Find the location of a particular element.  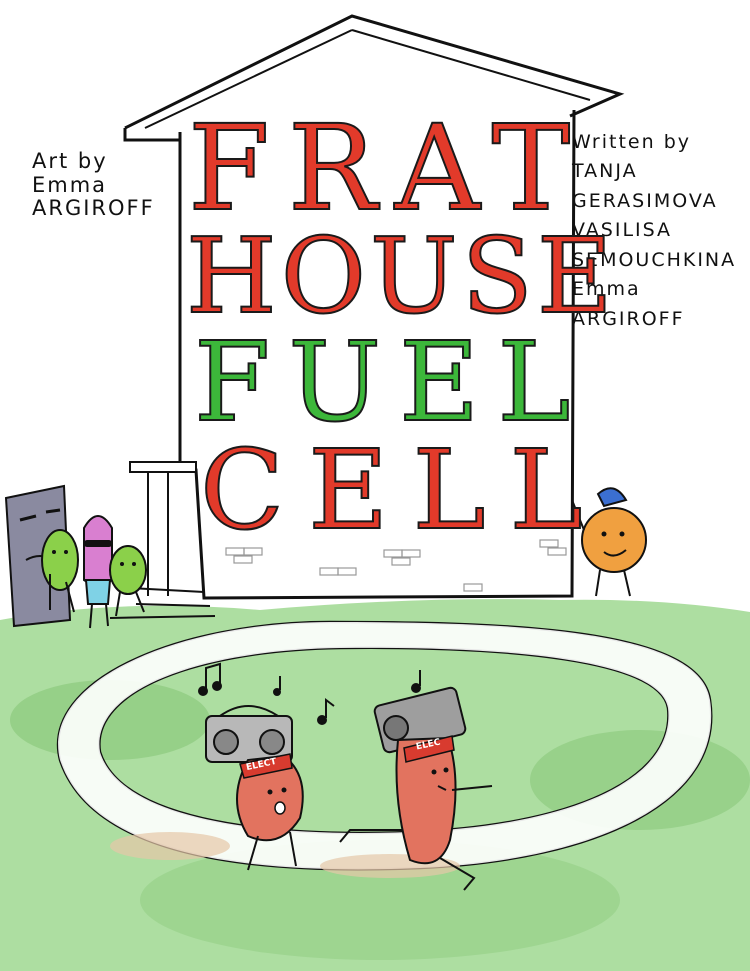

title-line-cell: CELL is located at coordinates (403, 490).